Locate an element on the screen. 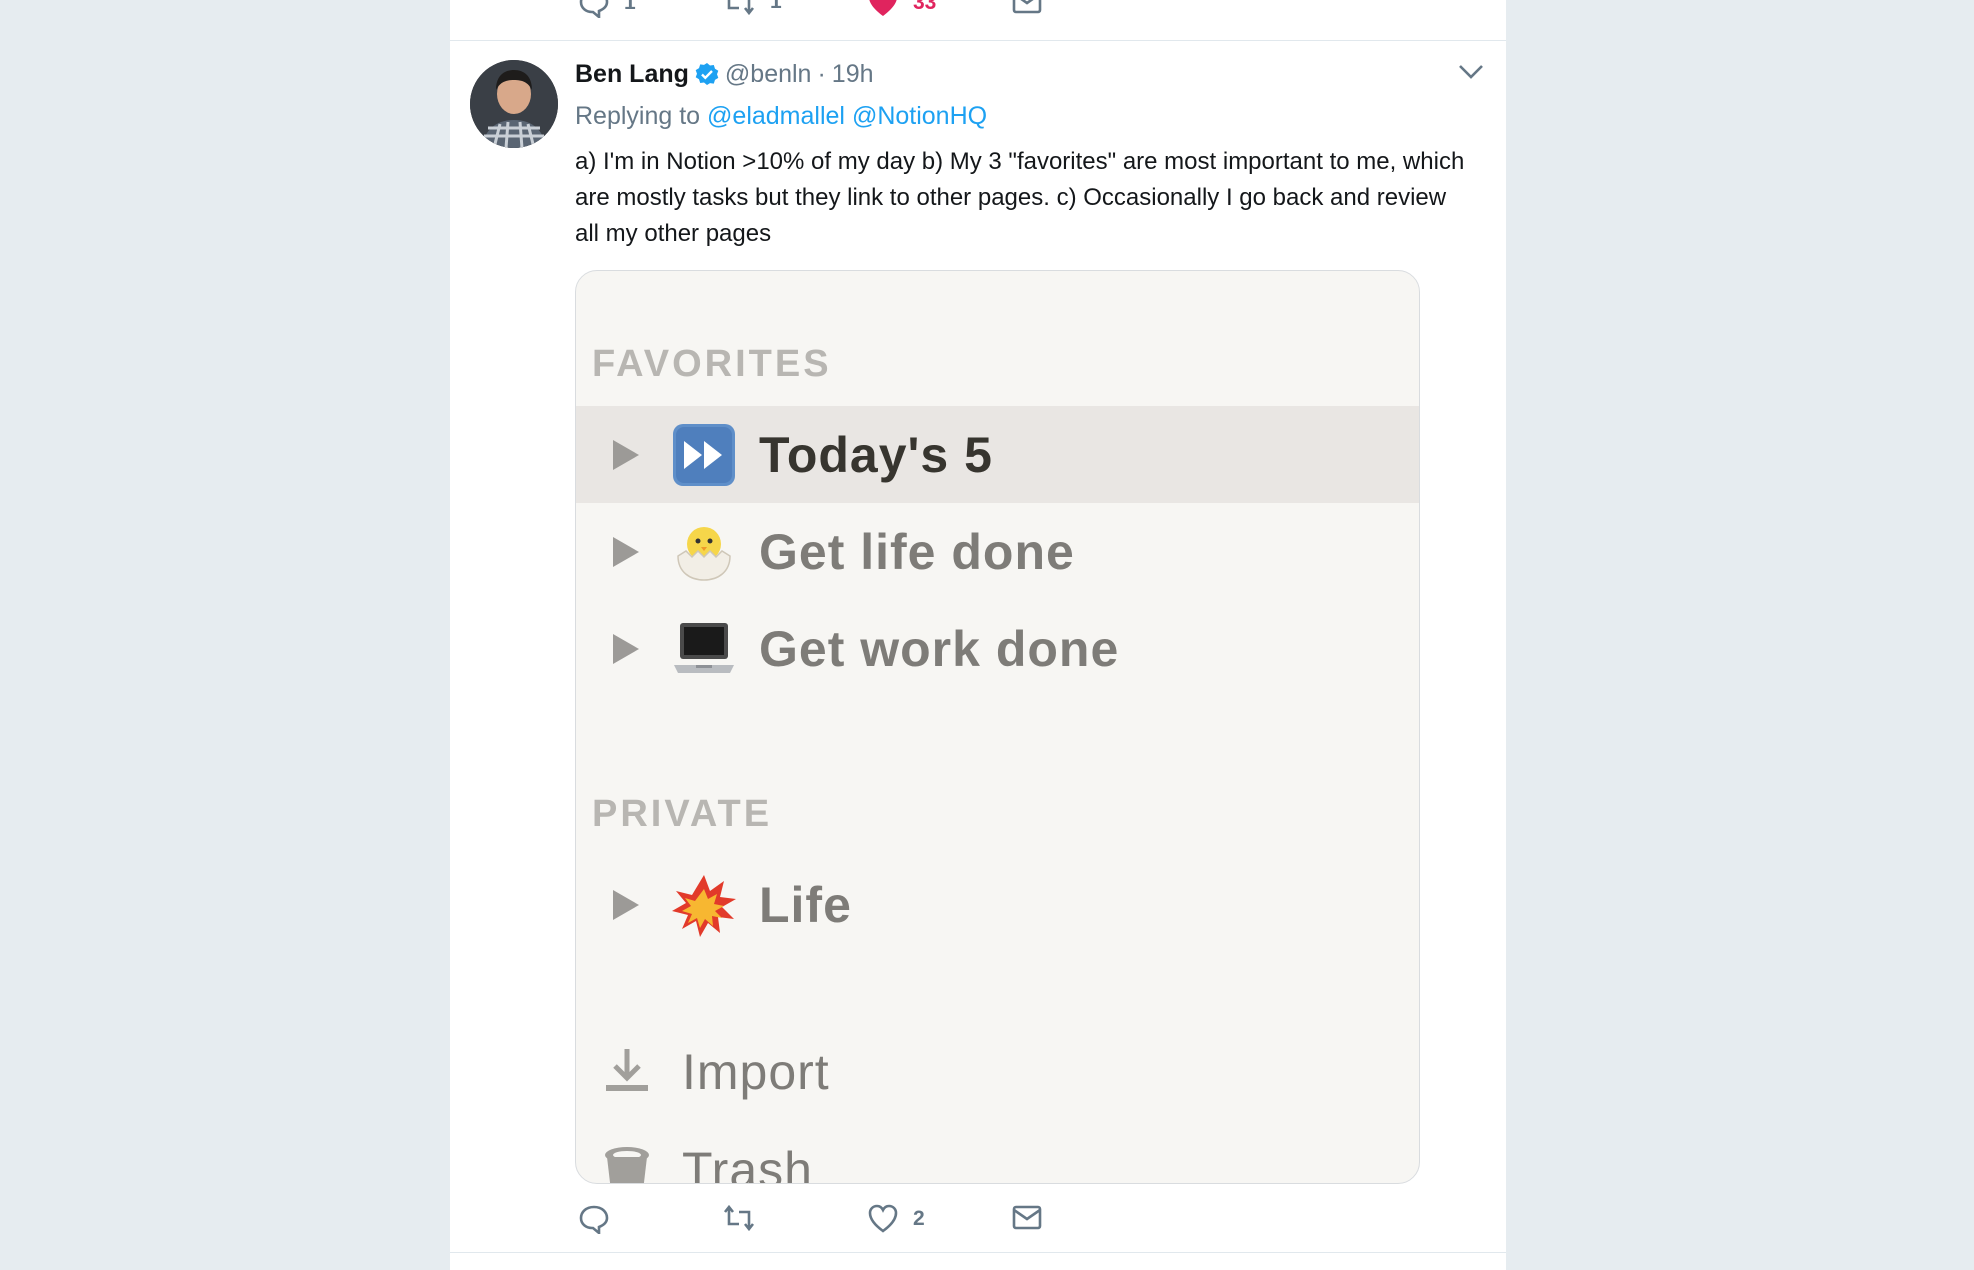  favorite-label: Get work done is located at coordinates (939, 648).